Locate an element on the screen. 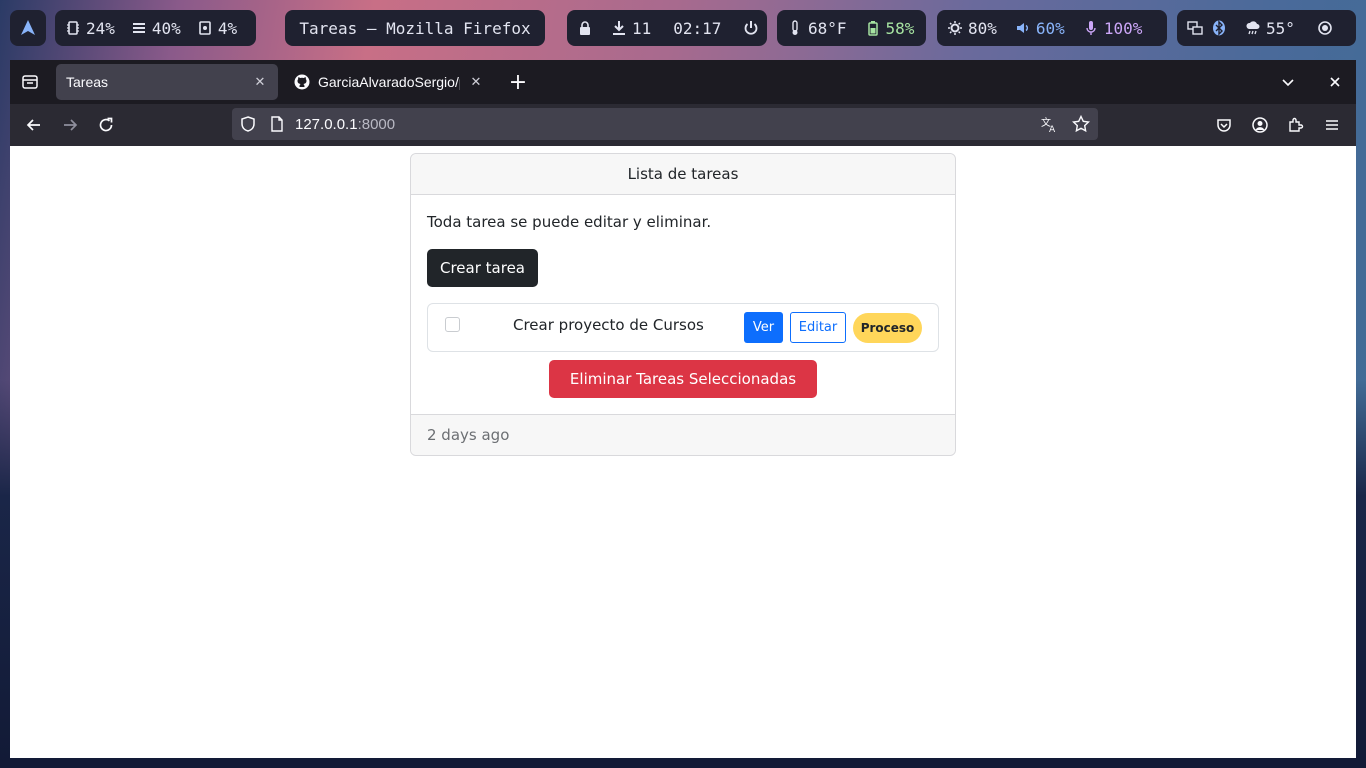  puzzle-icon is located at coordinates (1296, 124).